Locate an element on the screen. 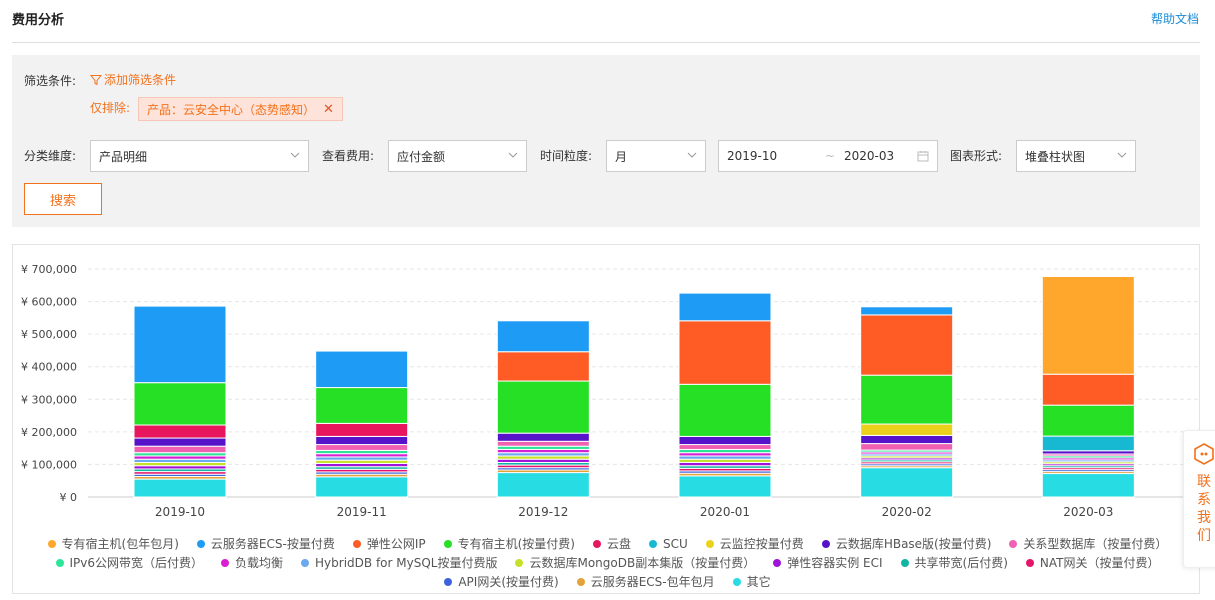 Image resolution: width=1215 pixels, height=600 pixels. legend-item: 云盘 is located at coordinates (612, 543).